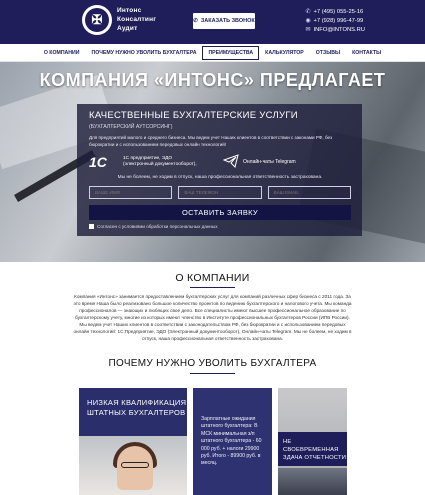 This screenshot has height=495, width=425. Describe the element at coordinates (136, 412) in the screenshot. I see `card-label-line: ШТАТНЫХ БУХГАЛТЕРОВ` at that location.